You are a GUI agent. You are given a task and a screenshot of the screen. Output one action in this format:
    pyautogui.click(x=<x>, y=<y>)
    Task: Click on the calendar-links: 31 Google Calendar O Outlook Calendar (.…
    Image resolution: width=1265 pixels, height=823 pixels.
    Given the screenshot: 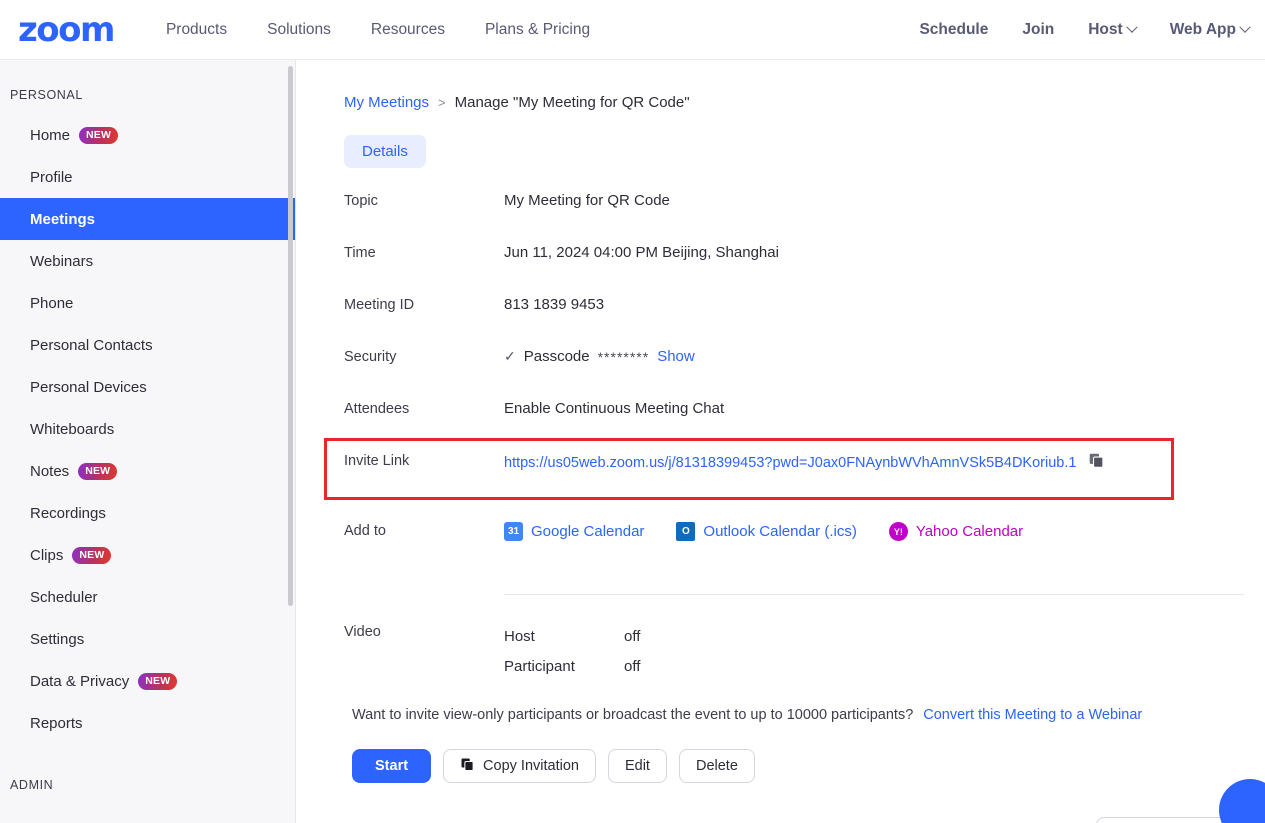 What is the action you would take?
    pyautogui.click(x=763, y=530)
    